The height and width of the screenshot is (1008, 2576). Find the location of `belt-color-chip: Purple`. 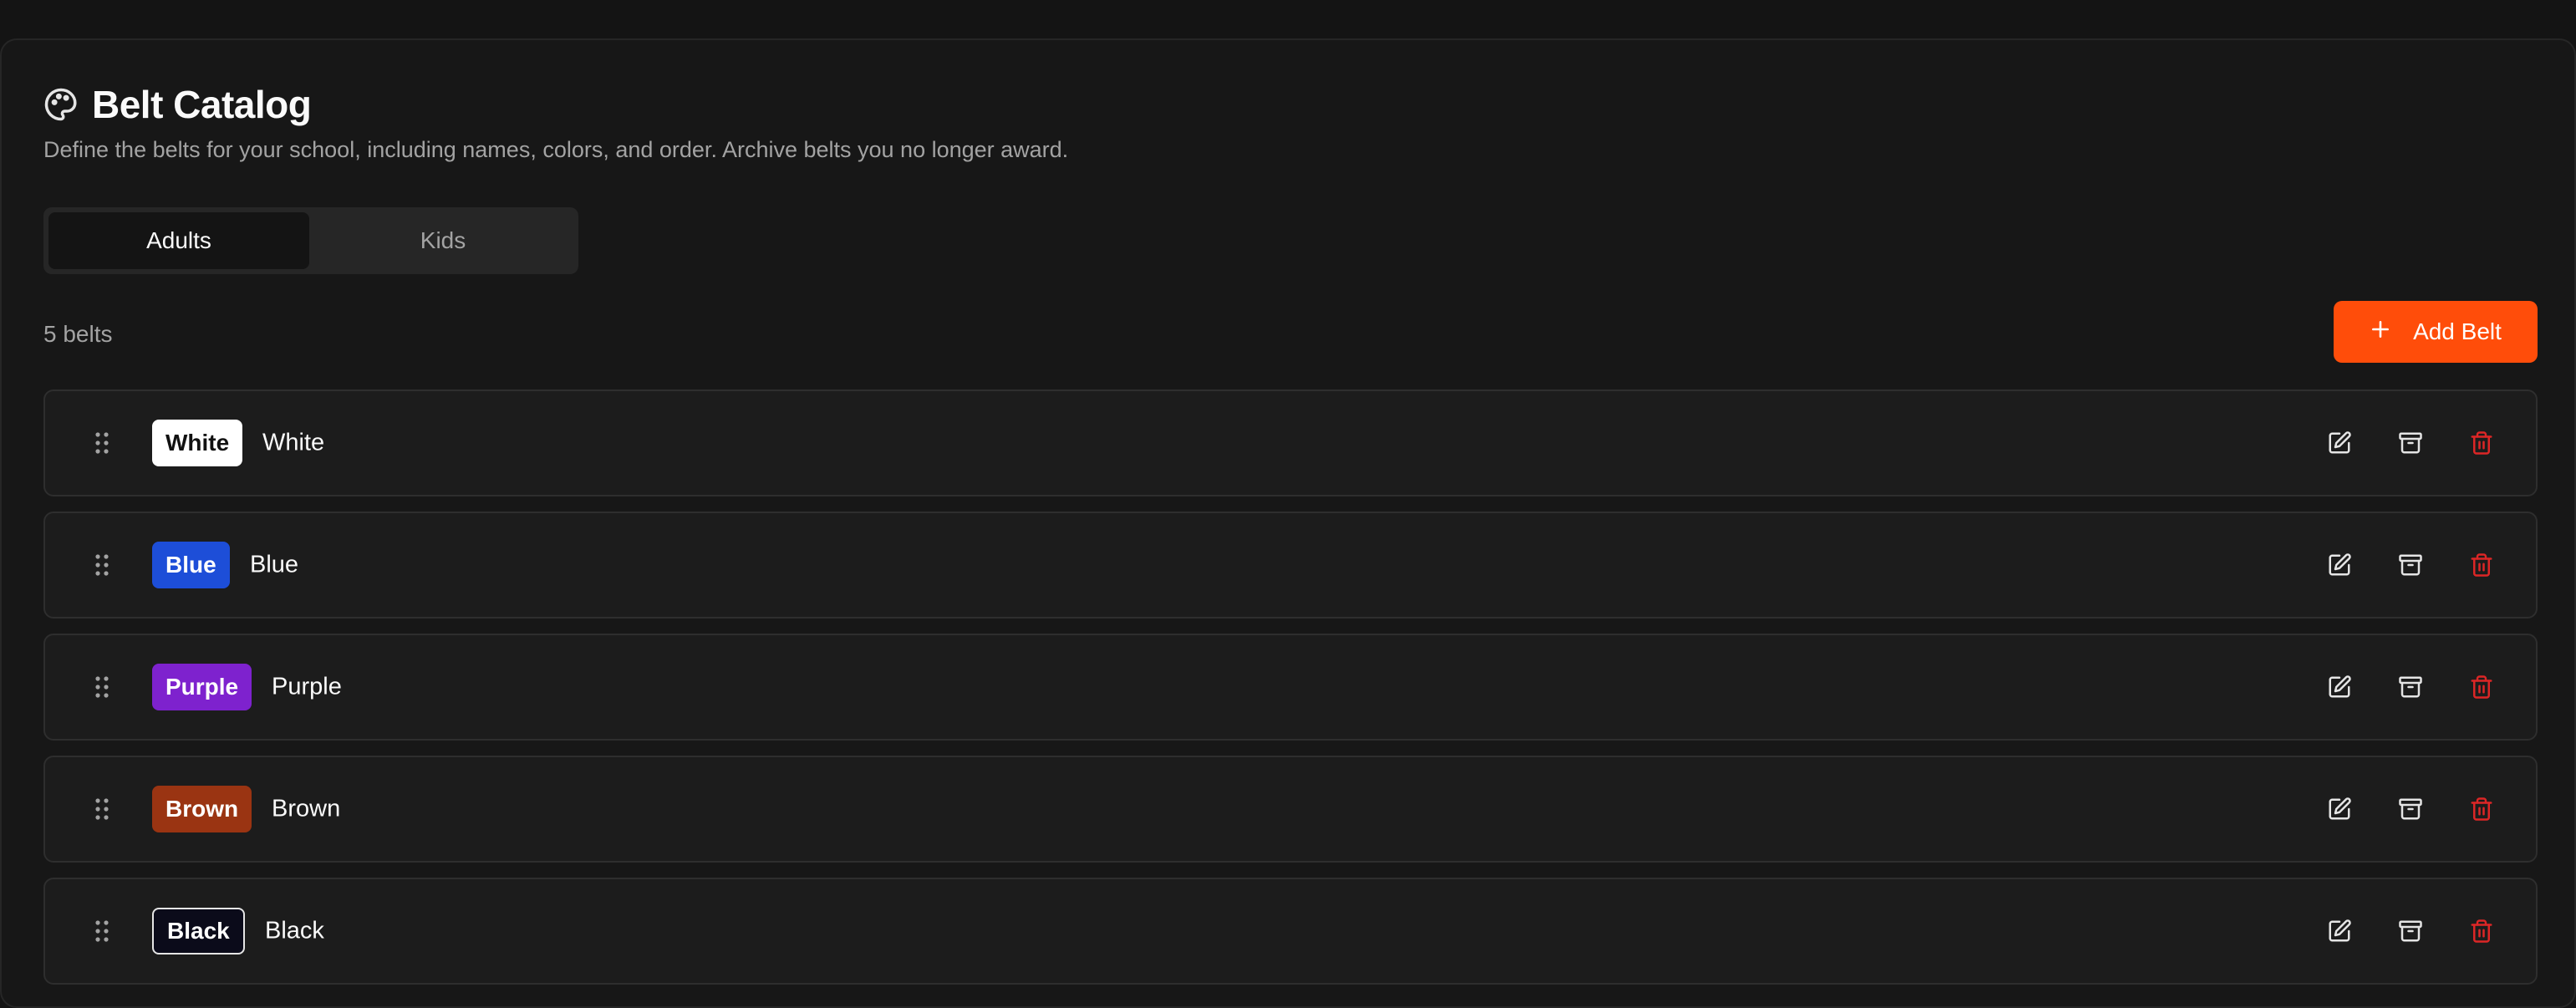

belt-color-chip: Purple is located at coordinates (202, 687).